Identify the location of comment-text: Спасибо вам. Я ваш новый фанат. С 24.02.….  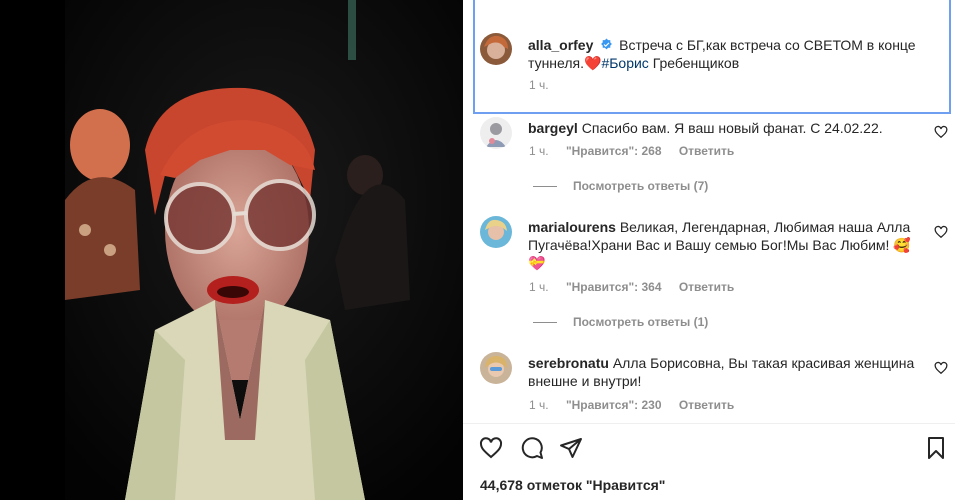
(732, 128).